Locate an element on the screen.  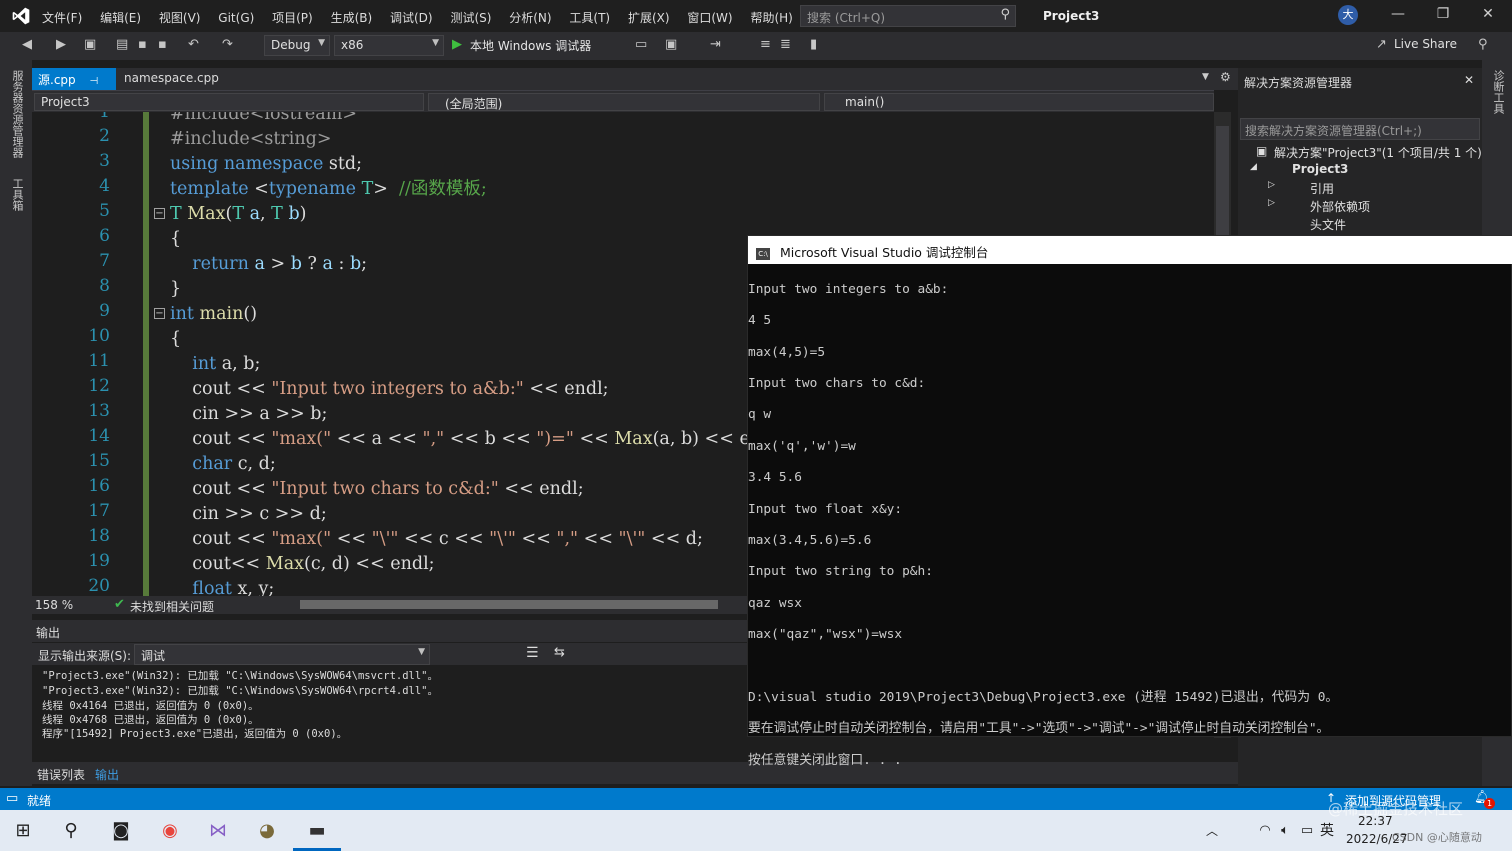
console-taskbar-icon: ▬ is located at coordinates (317, 831).